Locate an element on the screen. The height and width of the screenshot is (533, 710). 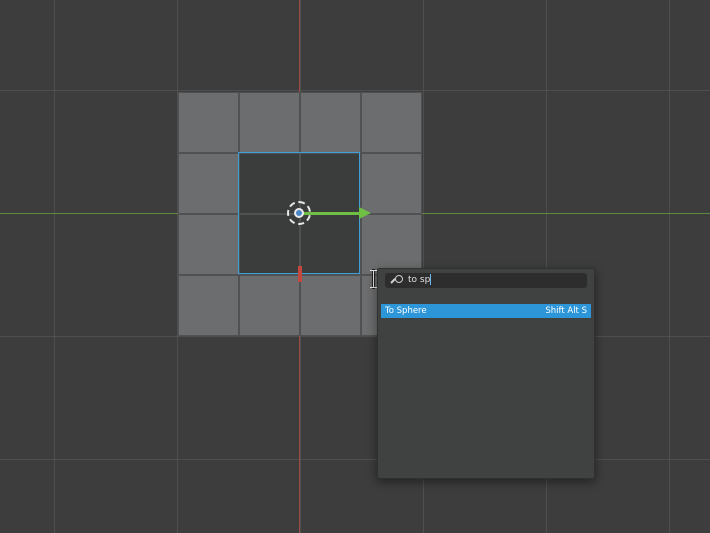
text-caret is located at coordinates (431, 279).